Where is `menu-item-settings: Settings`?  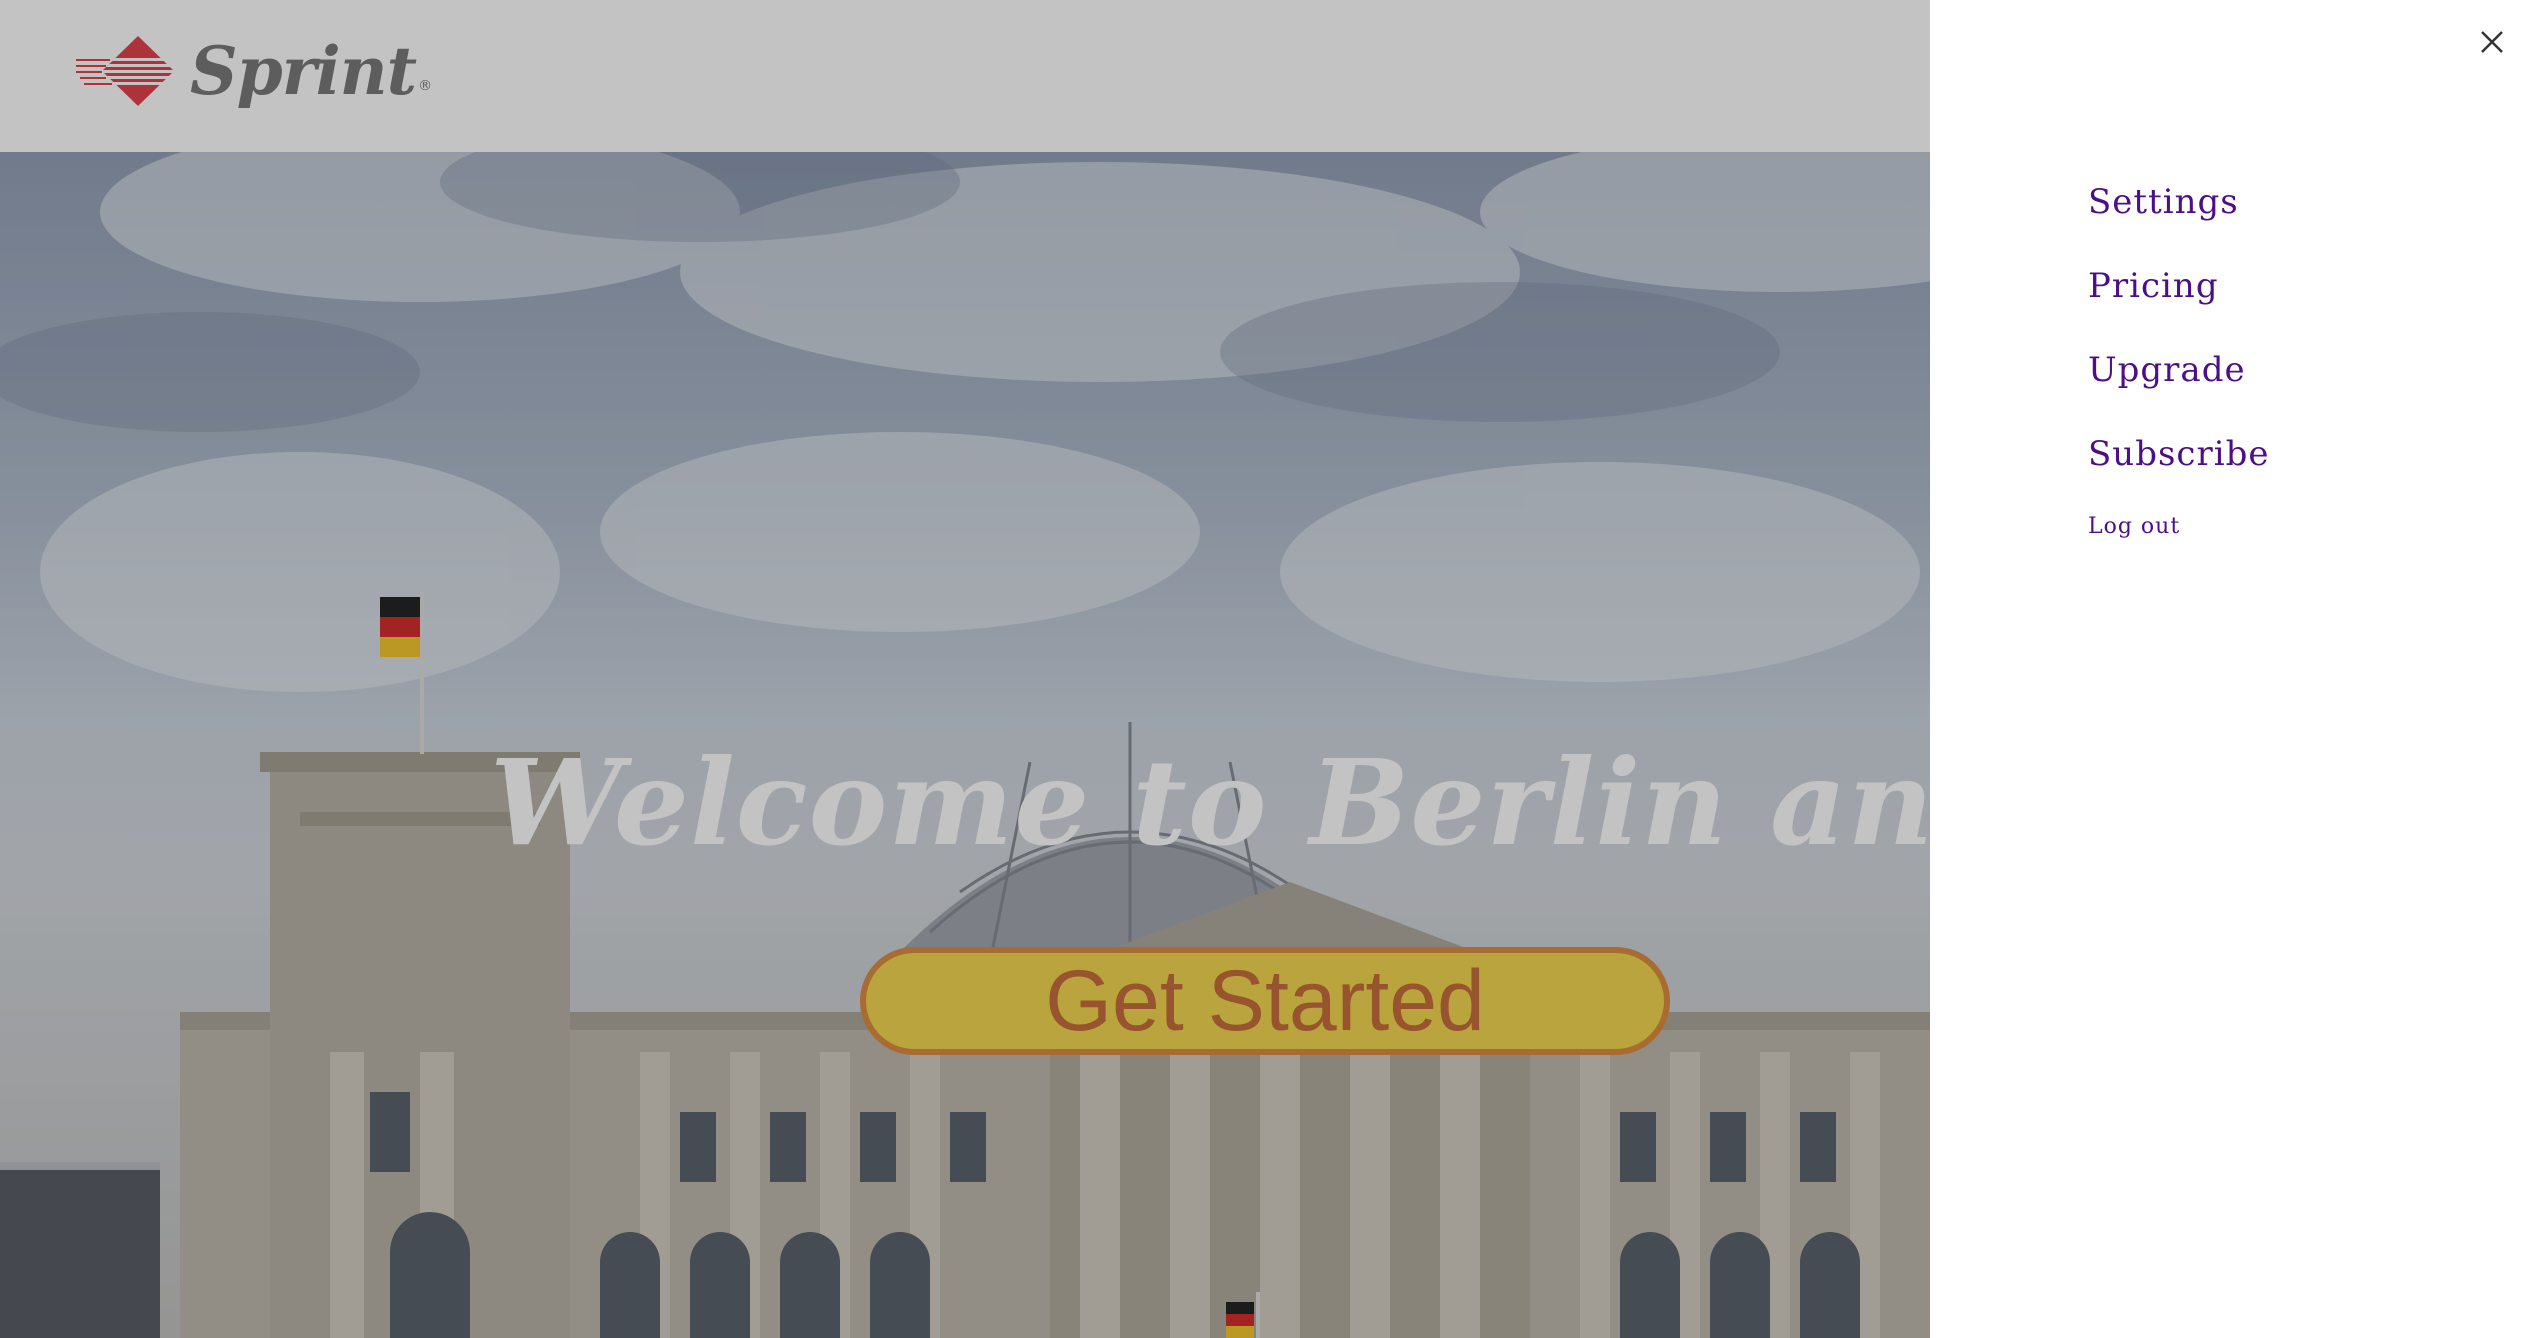 menu-item-settings: Settings is located at coordinates (2178, 214).